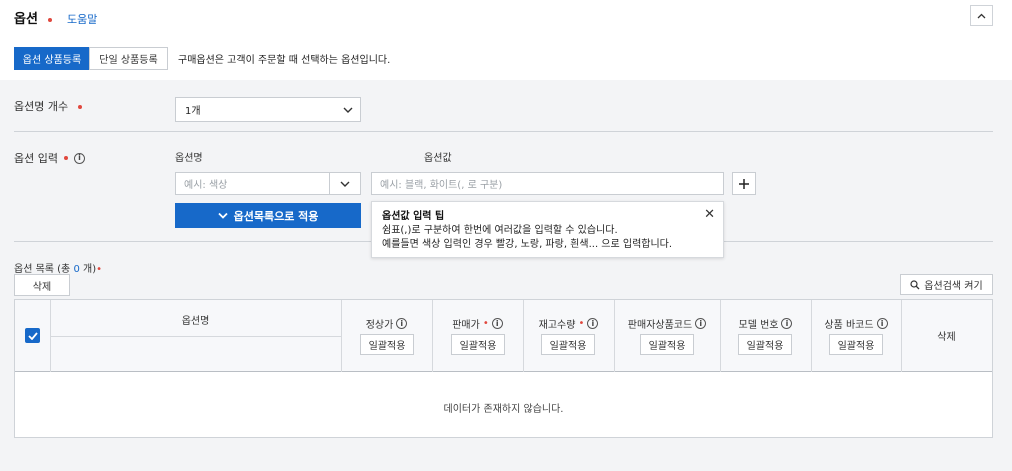 The image size is (1012, 471). Describe the element at coordinates (503, 409) in the screenshot. I see `empty-message: 데이터가 존재하지 않습니다.` at that location.